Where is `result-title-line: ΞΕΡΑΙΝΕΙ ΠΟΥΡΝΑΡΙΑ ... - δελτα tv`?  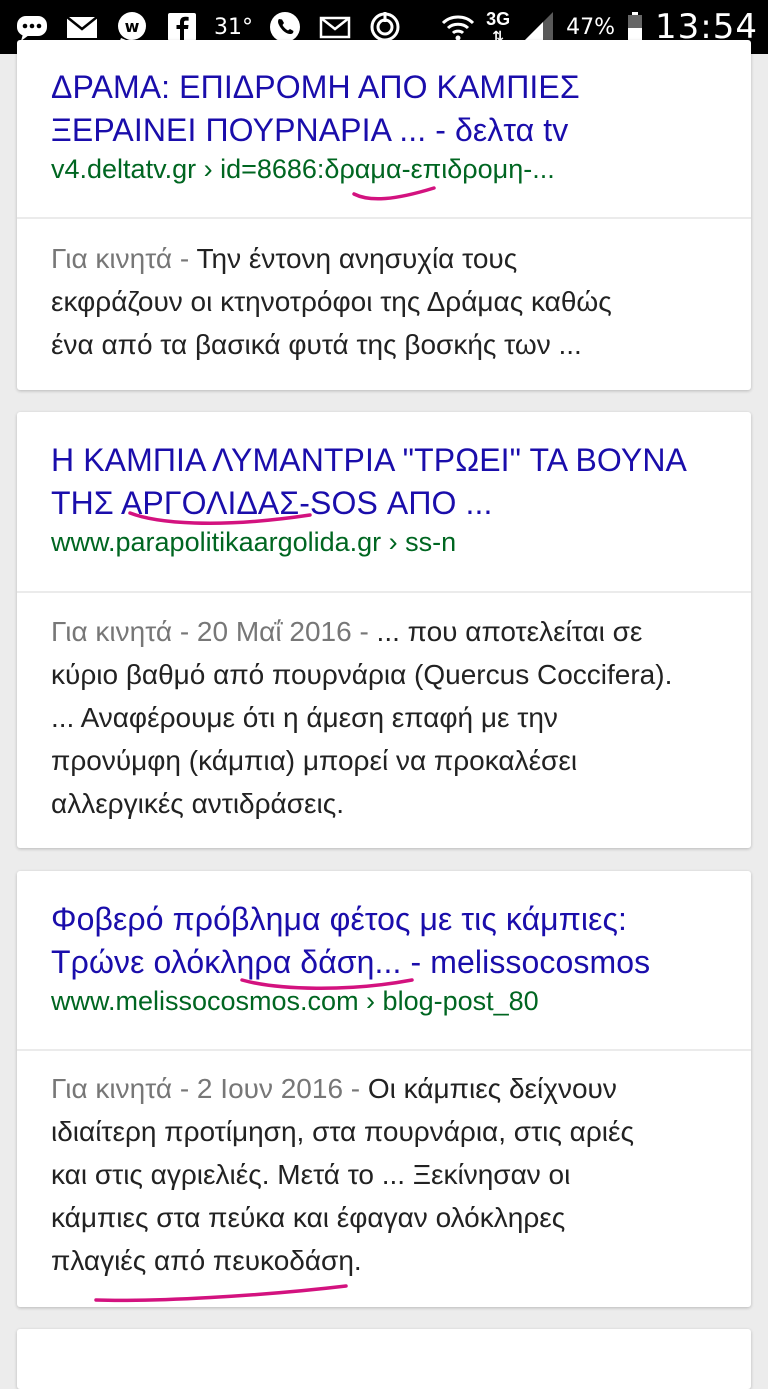
result-title-line: ΞΕΡΑΙΝΕΙ ΠΟΥΡΝΑΡΙΑ ... - δελτα tv is located at coordinates (384, 130).